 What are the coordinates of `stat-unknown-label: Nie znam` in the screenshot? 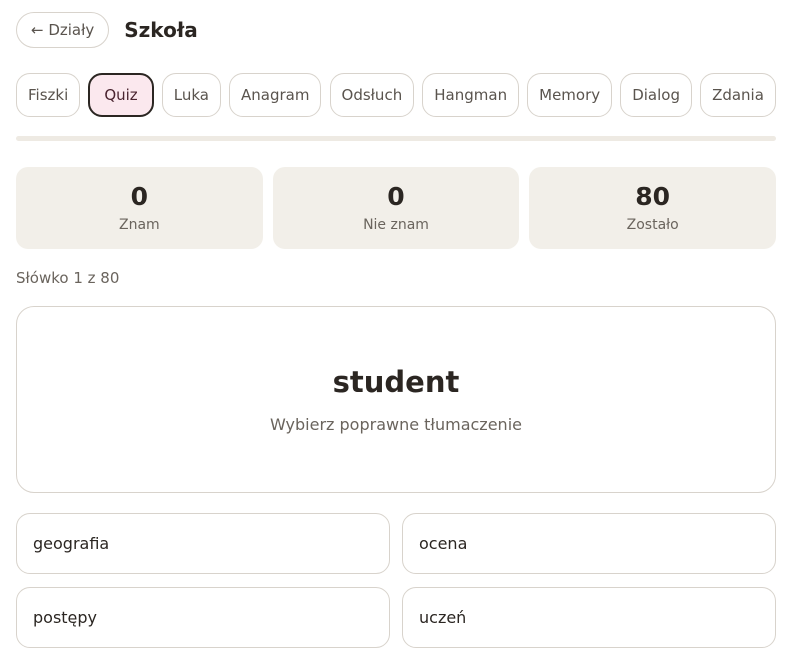 It's located at (396, 224).